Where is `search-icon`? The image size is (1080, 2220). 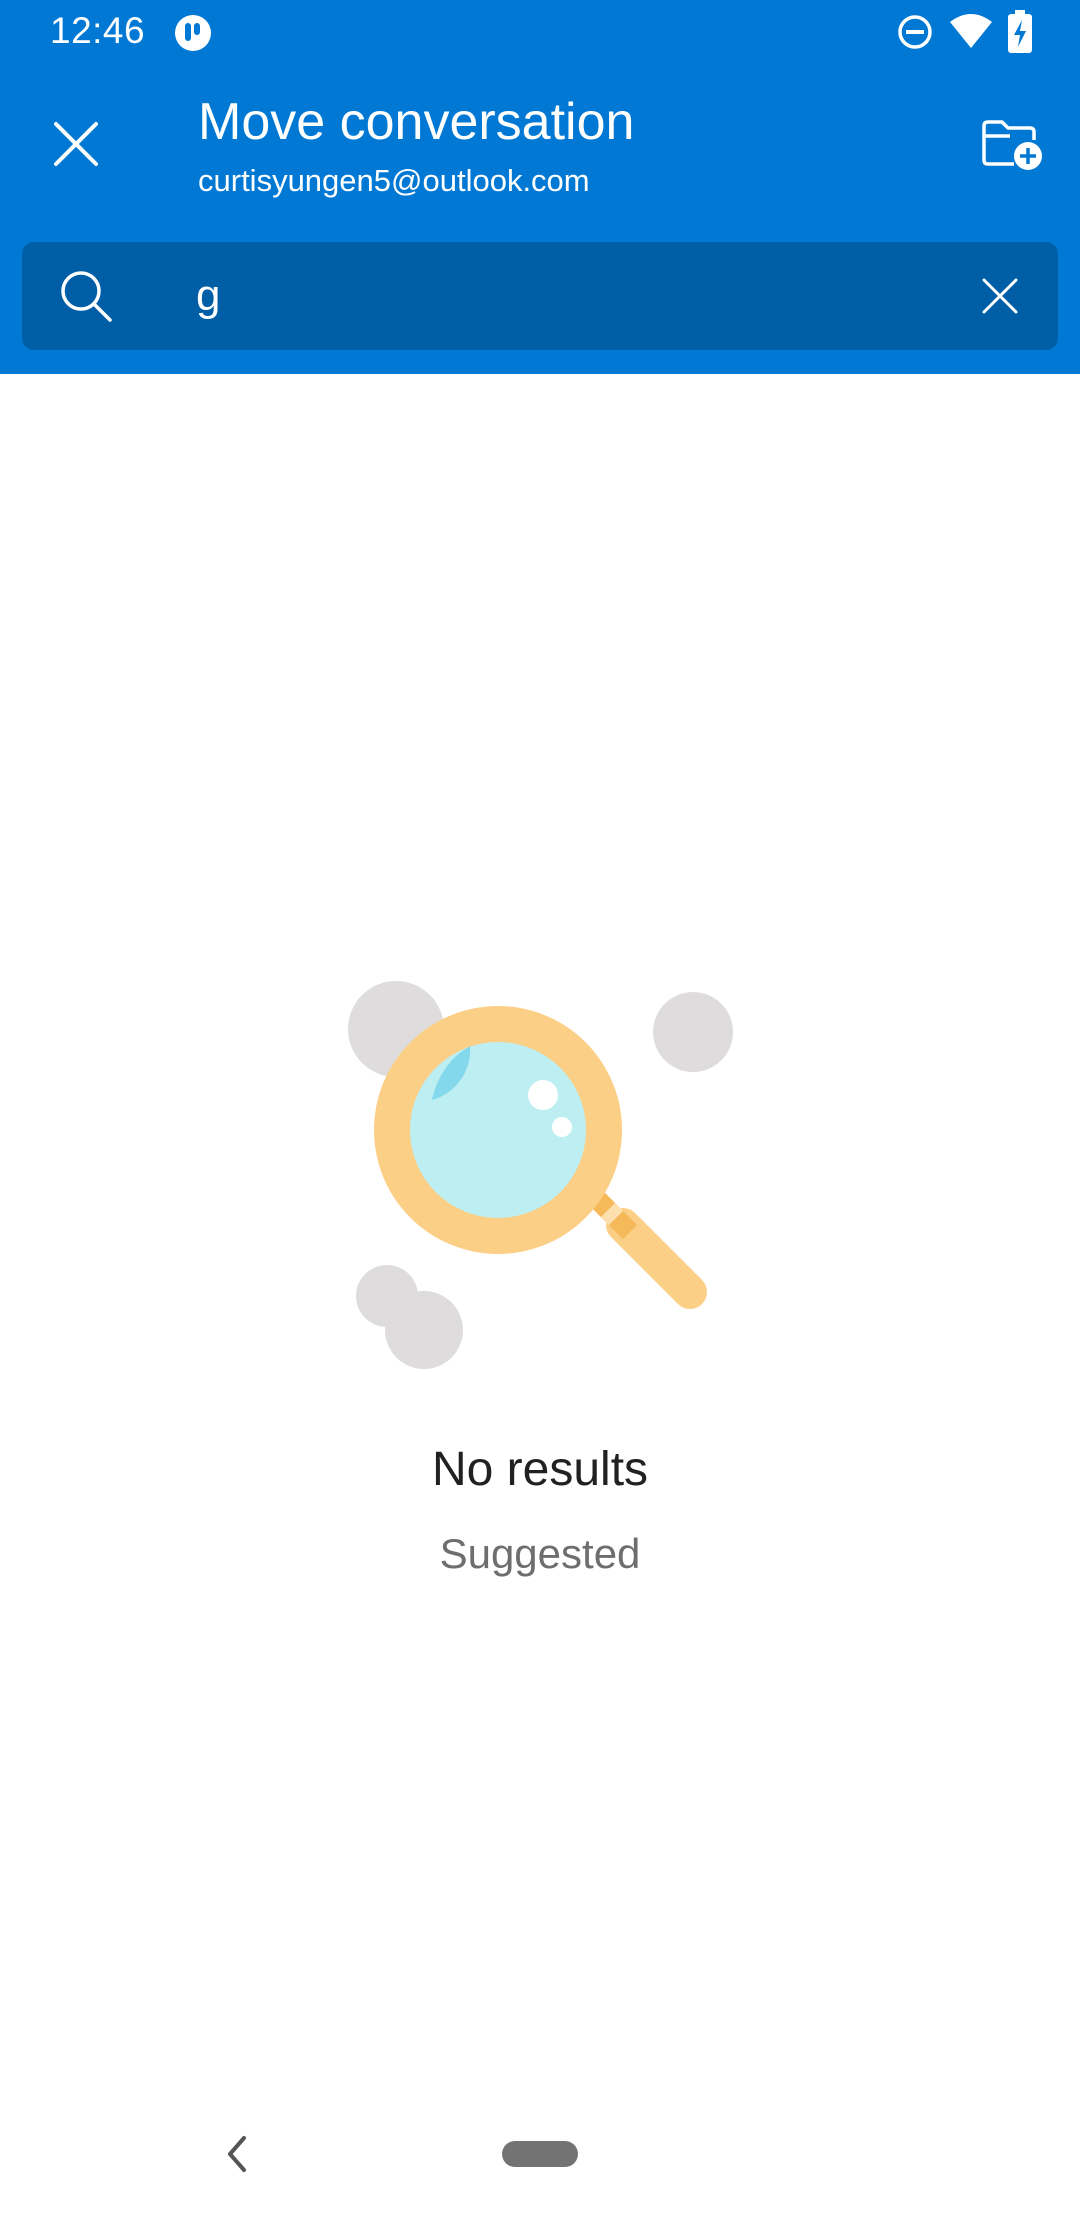 search-icon is located at coordinates (86, 296).